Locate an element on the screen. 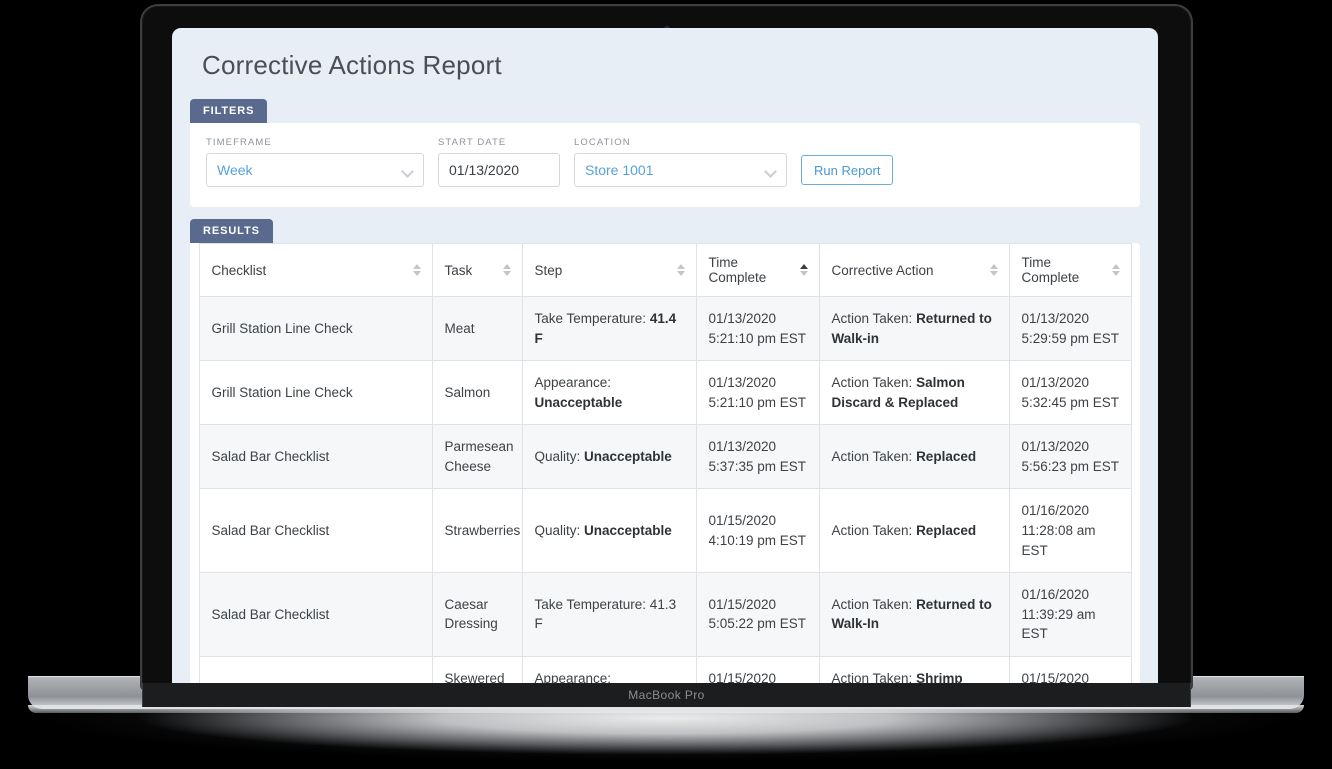 The width and height of the screenshot is (1332, 769). column-header-label: Checklist is located at coordinates (239, 270).